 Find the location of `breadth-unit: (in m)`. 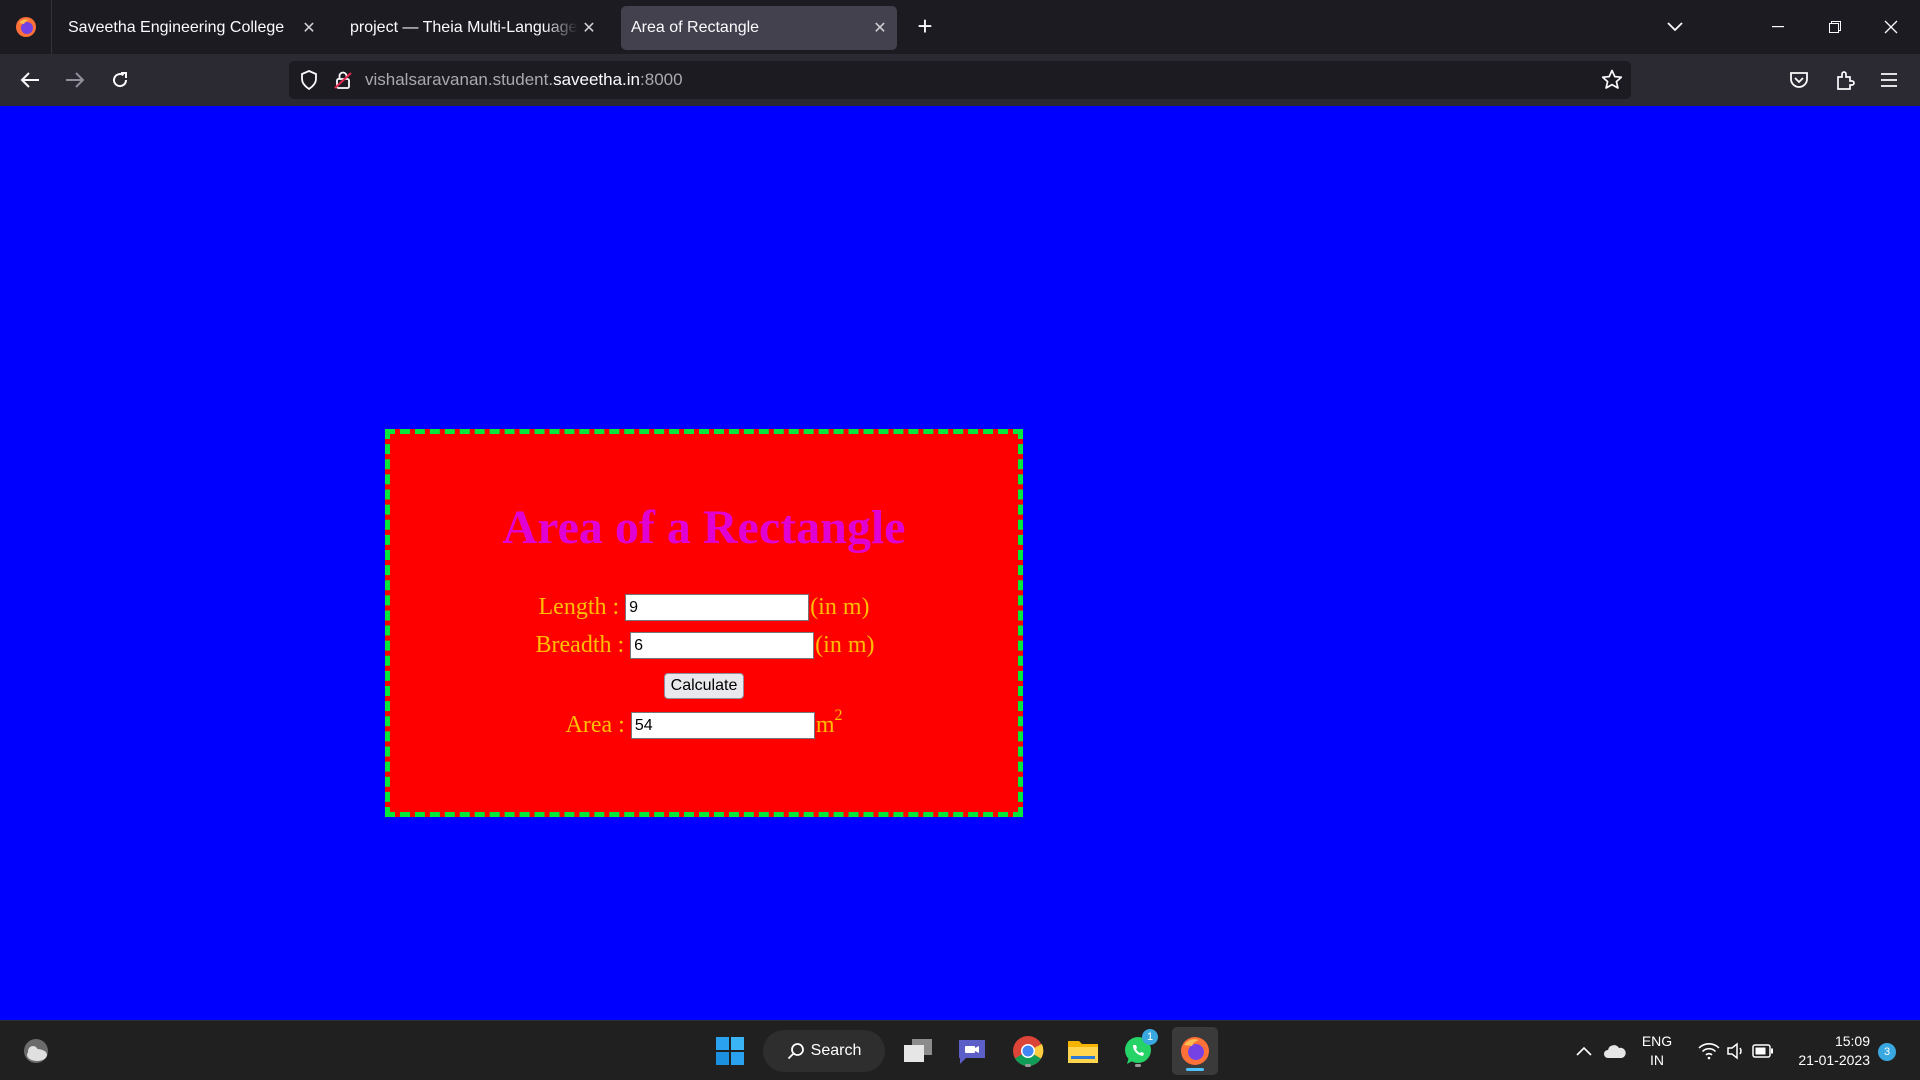

breadth-unit: (in m) is located at coordinates (845, 645).